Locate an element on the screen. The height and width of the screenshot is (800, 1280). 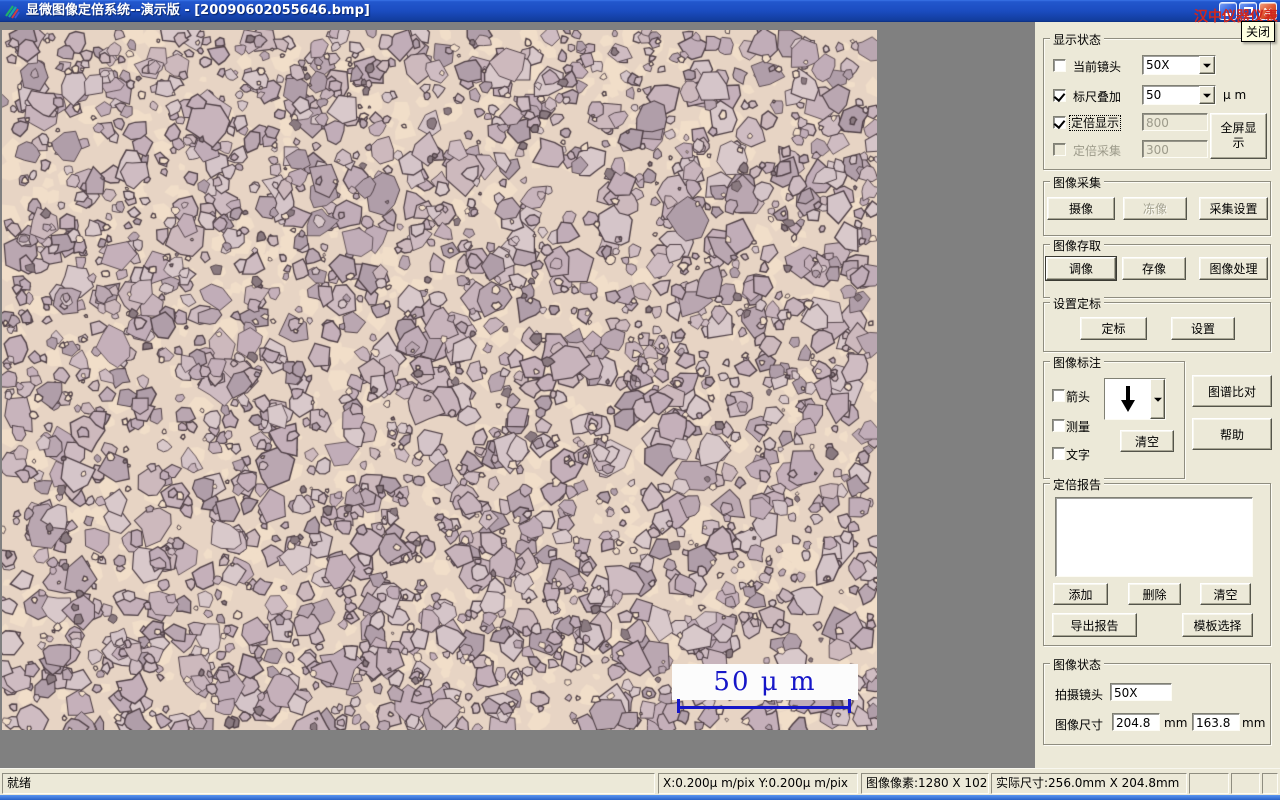
atlas-compare-button: 图谱比对 is located at coordinates (1232, 391).